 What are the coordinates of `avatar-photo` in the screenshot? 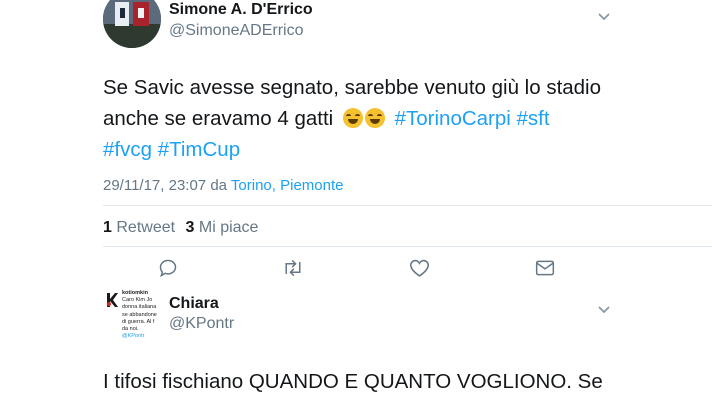 It's located at (132, 24).